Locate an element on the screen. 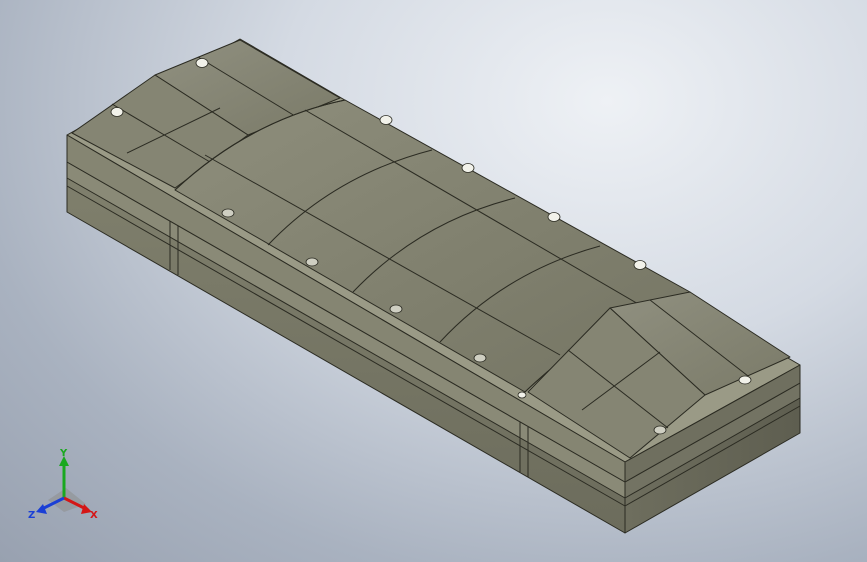 The width and height of the screenshot is (867, 562). axis-x-label: X is located at coordinates (94, 515).